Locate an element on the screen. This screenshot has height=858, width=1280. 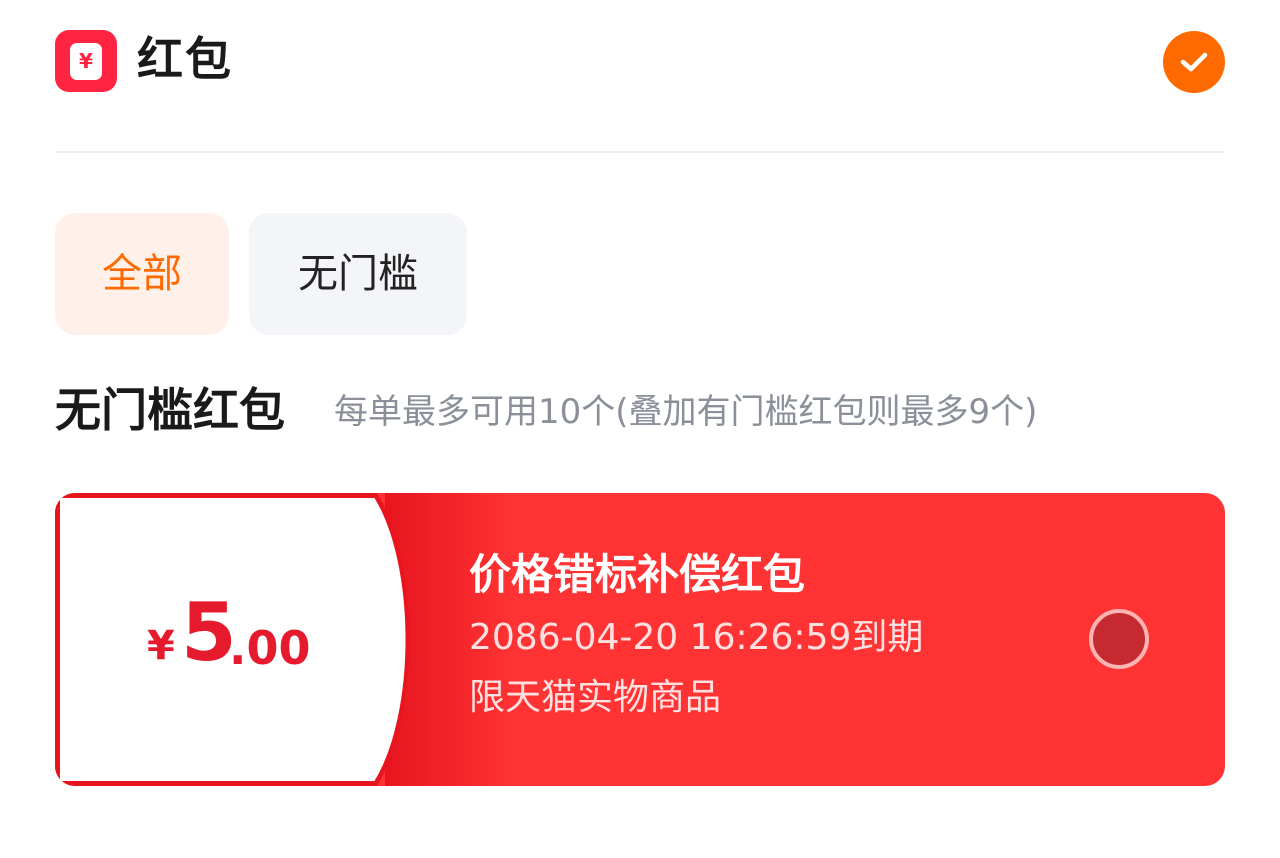
coupon-amount-panel: ¥ 5 .00 is located at coordinates (285, 639).